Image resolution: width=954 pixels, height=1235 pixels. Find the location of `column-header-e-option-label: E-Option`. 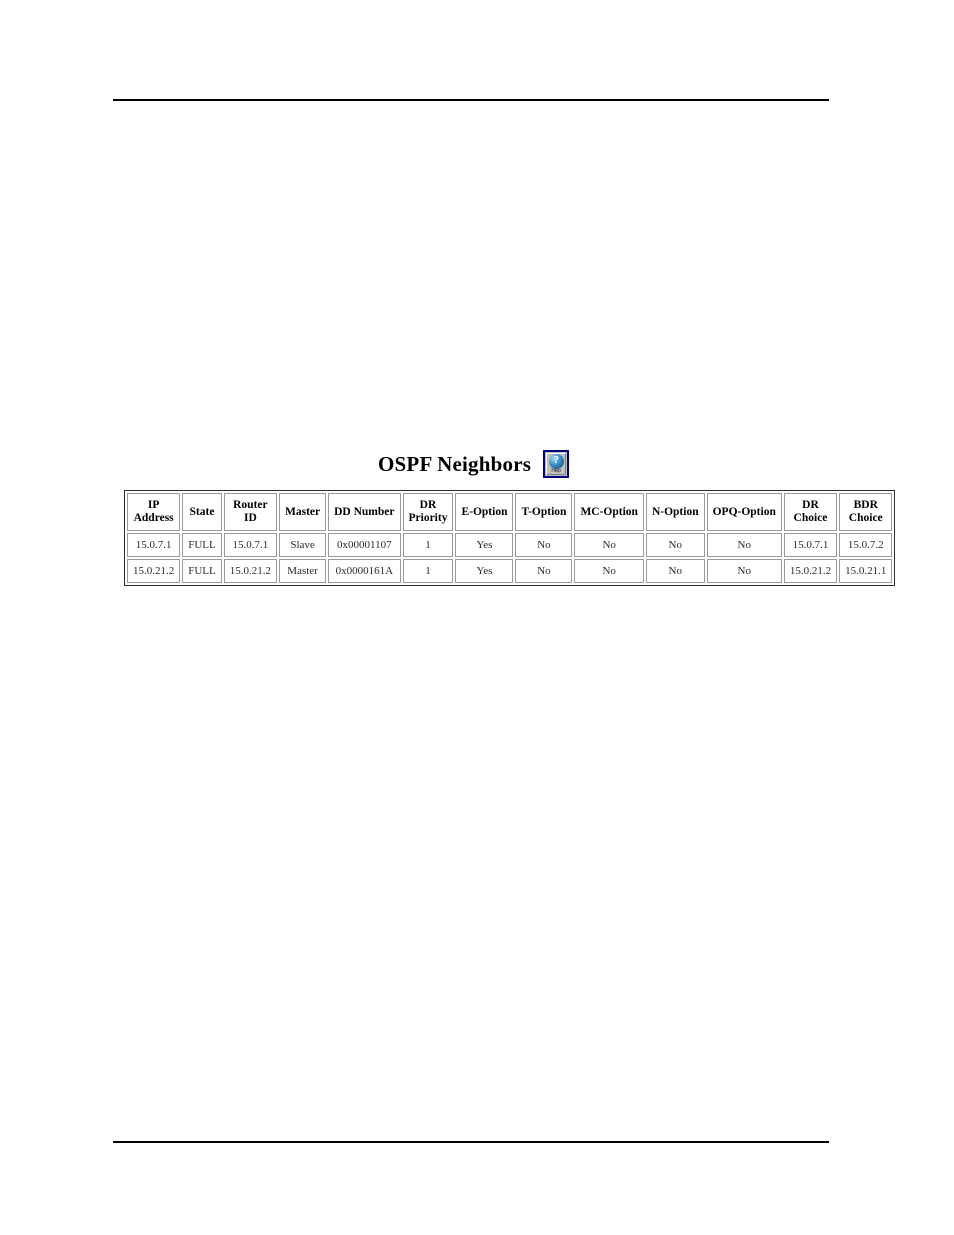

column-header-e-option-label: E-Option is located at coordinates (484, 511).